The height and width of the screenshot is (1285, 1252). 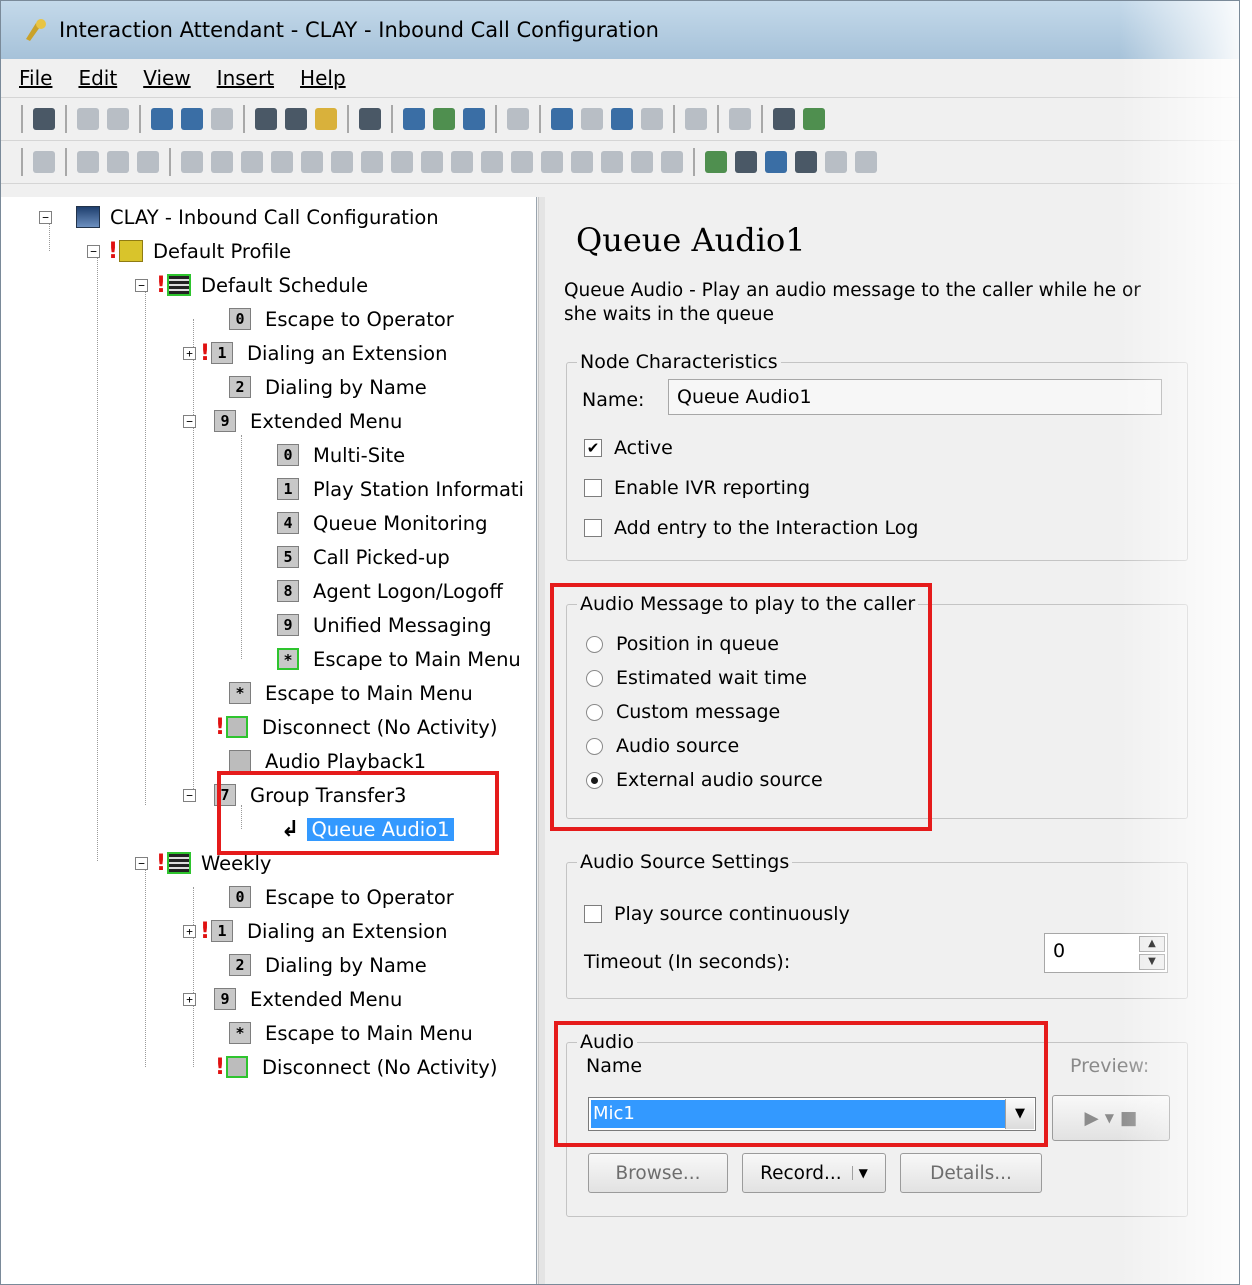 What do you see at coordinates (192, 162) in the screenshot?
I see `directory-icon` at bounding box center [192, 162].